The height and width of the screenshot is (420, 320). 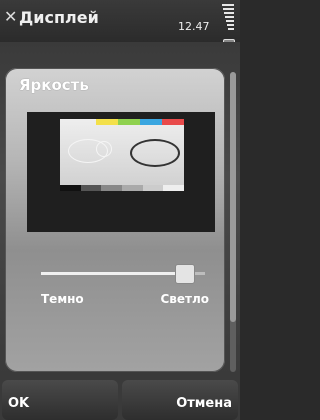 I want to click on close-icon: ✕, so click(x=10, y=17).